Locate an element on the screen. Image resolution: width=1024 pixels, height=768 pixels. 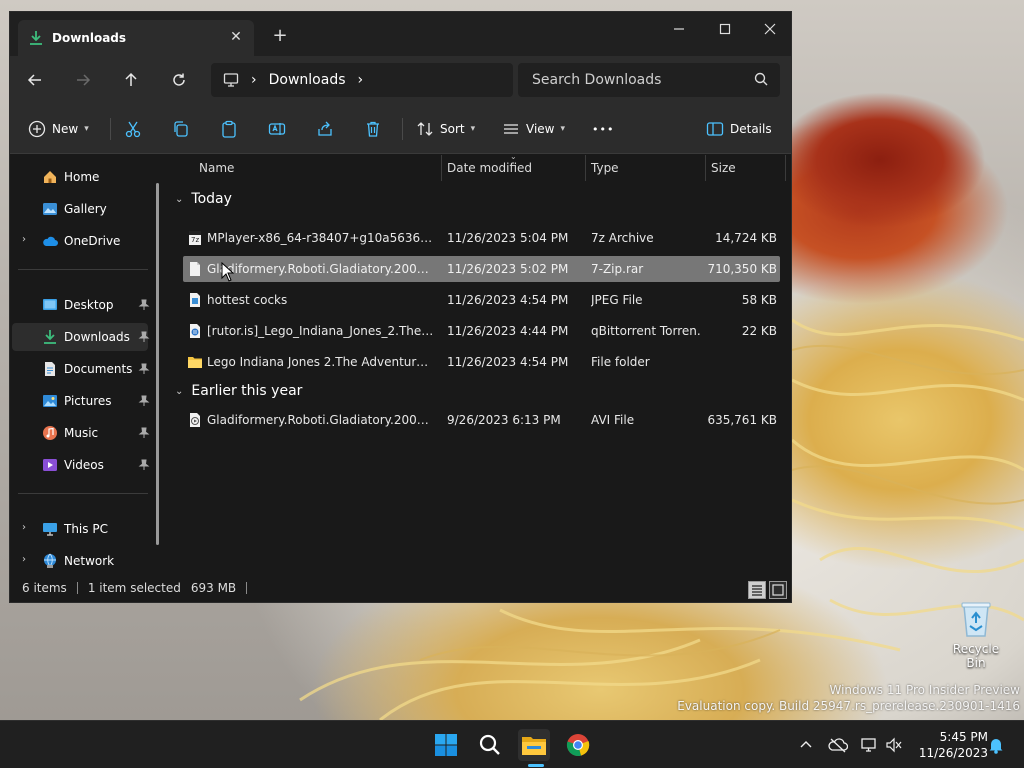
clock-time: 5:45 PM is located at coordinates (963, 737).